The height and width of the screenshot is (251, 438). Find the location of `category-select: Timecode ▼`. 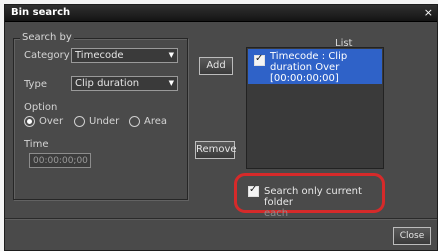

category-select: Timecode ▼ is located at coordinates (124, 55).